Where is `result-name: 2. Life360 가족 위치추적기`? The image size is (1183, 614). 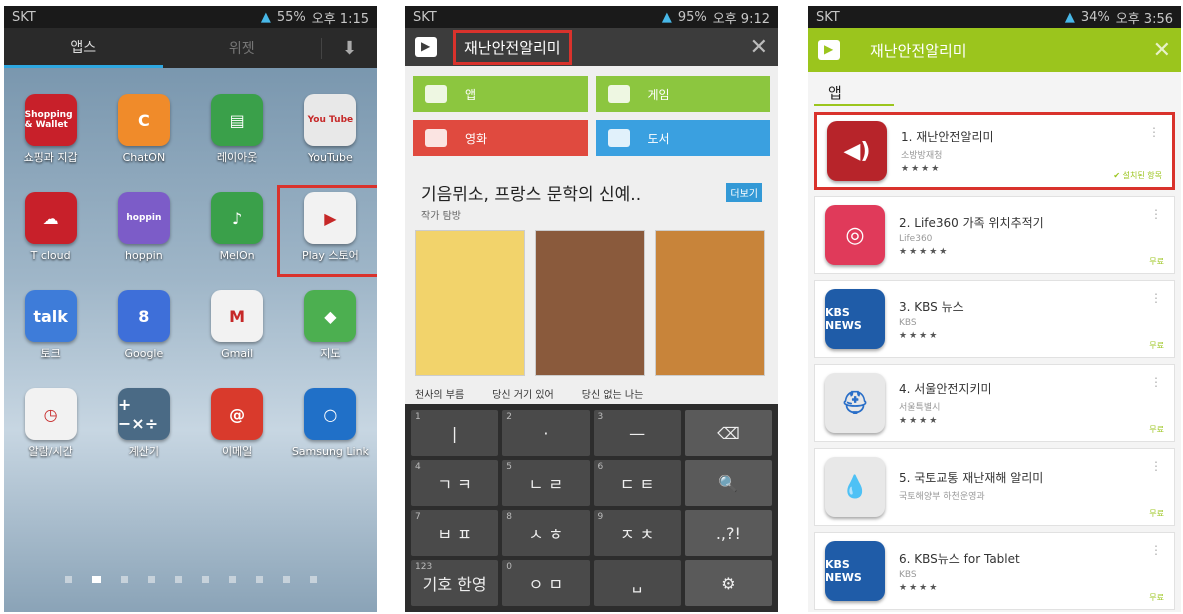 result-name: 2. Life360 가족 위치추적기 is located at coordinates (971, 222).